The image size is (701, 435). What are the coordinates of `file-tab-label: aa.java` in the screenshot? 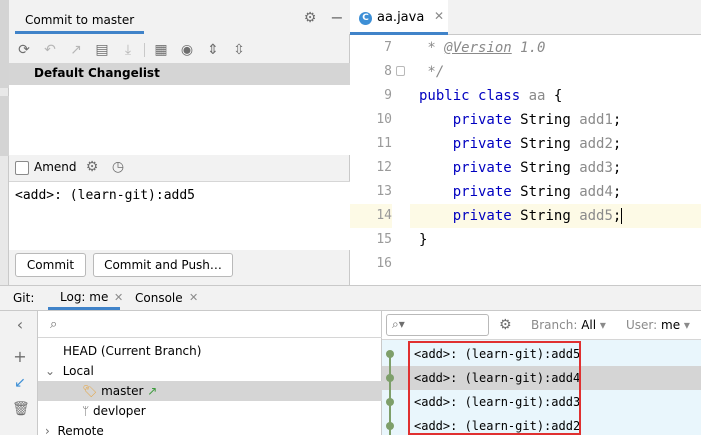 It's located at (401, 17).